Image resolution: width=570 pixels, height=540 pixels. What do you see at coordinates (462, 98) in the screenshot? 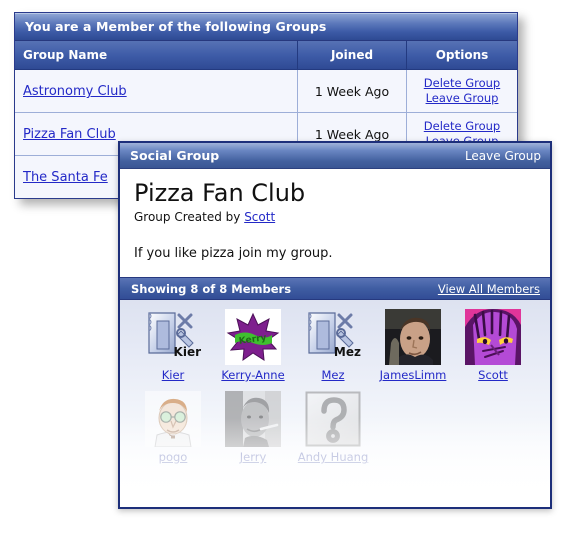
I see `leave-group-link: Leave Group` at bounding box center [462, 98].